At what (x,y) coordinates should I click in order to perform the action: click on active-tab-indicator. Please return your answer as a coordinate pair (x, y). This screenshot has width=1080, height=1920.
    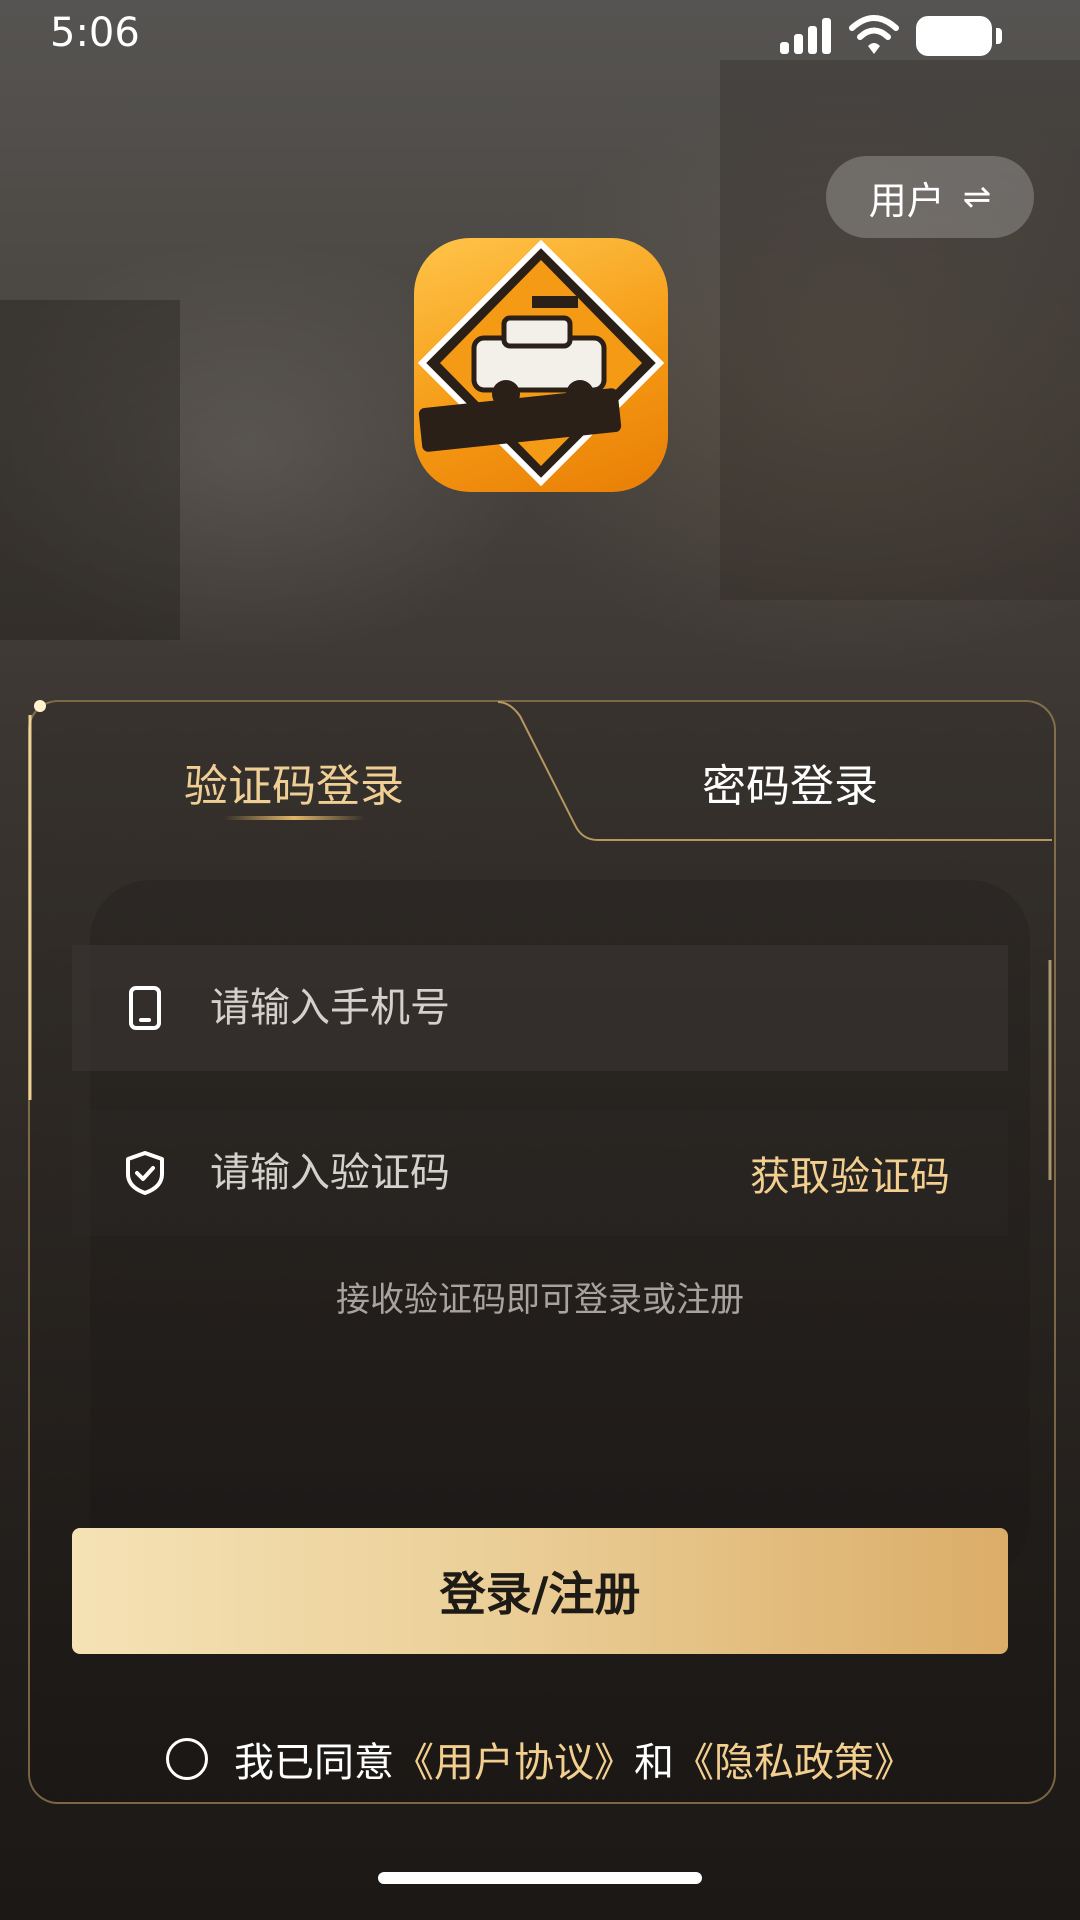
    Looking at the image, I should click on (294, 818).